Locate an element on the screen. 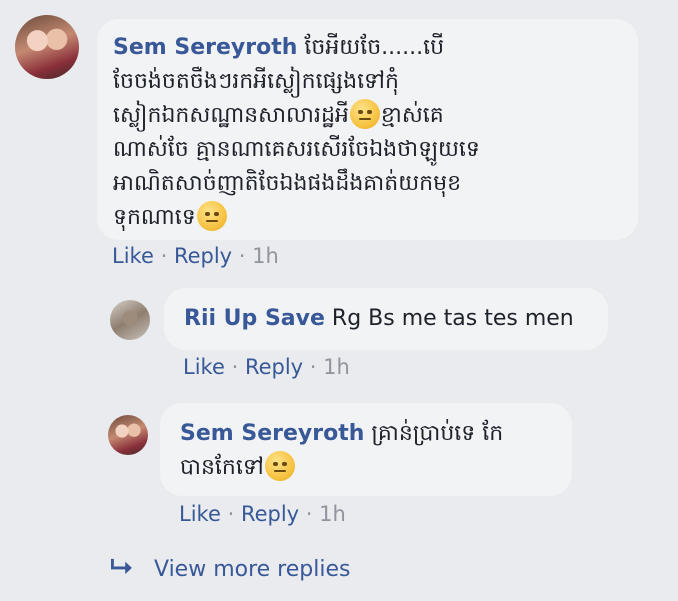 The height and width of the screenshot is (601, 678). comment-1-line-1: ចែអីយចែ......បើ is located at coordinates (374, 47).